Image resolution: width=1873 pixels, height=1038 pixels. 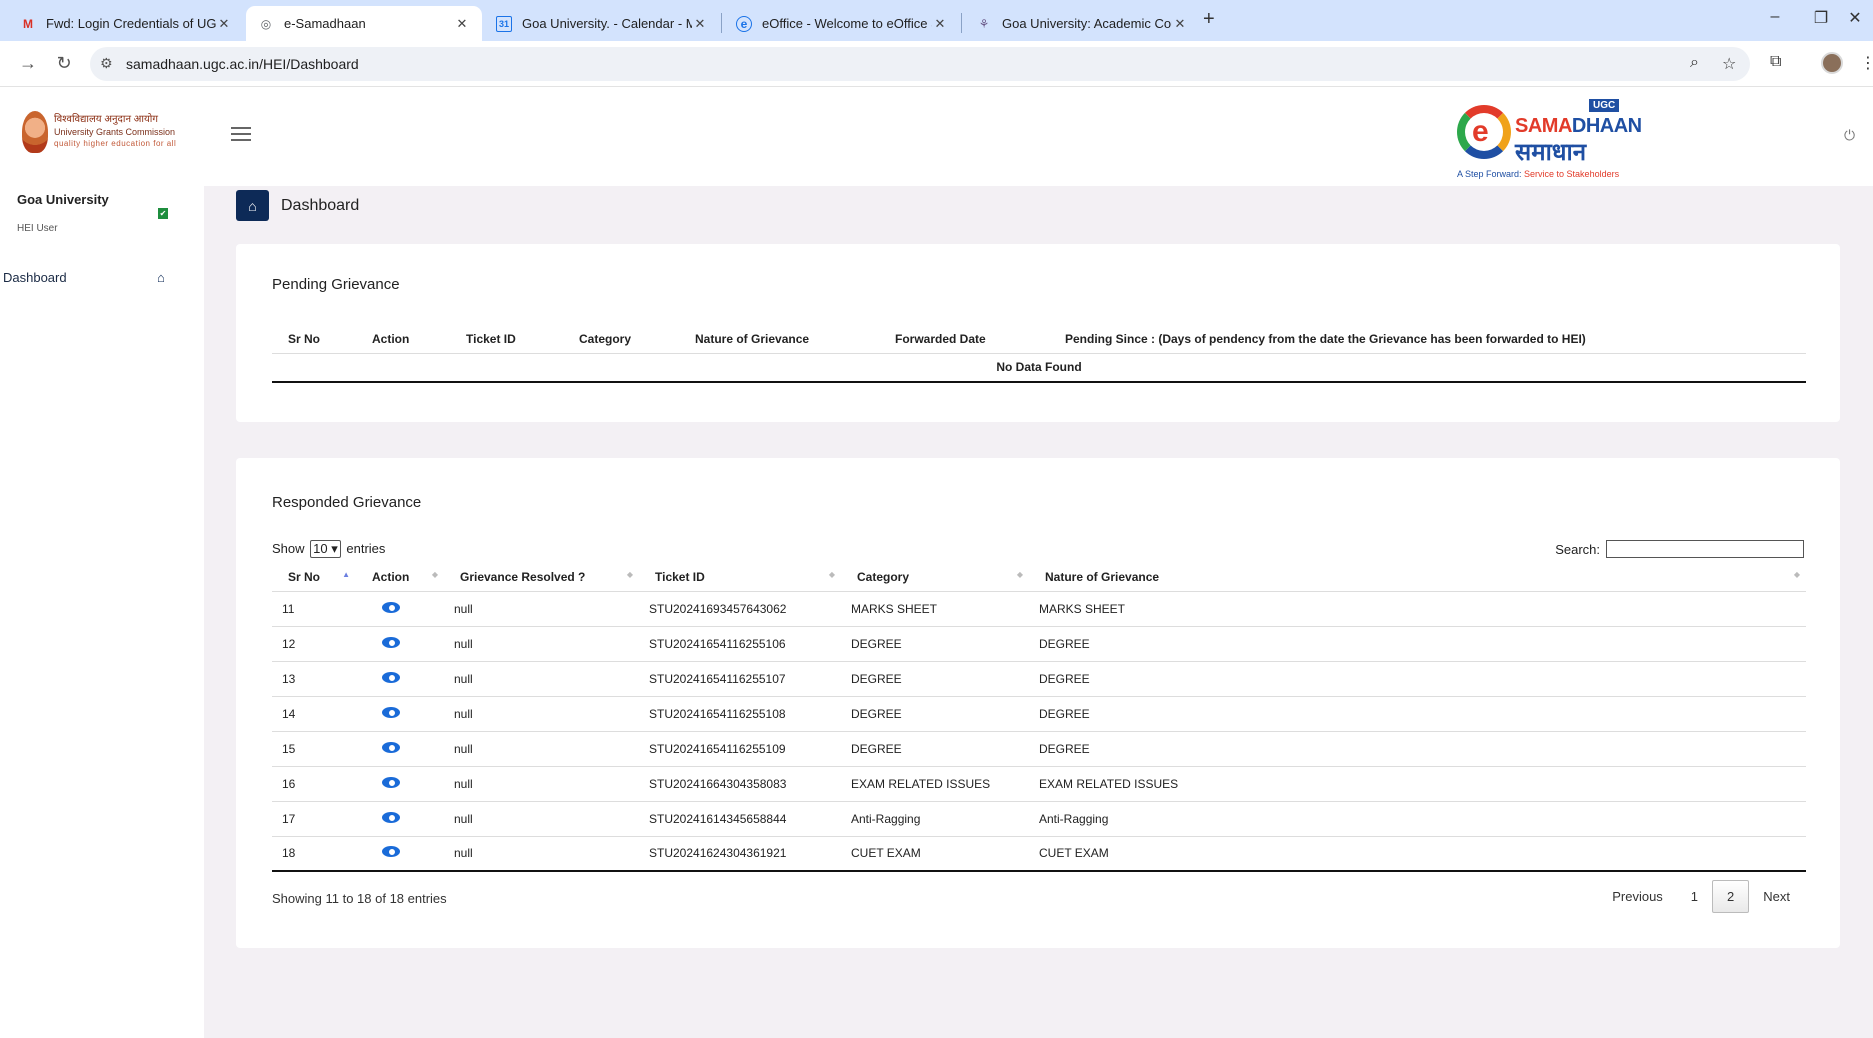 What do you see at coordinates (1729, 64) in the screenshot?
I see `bookmark-star-icon: ☆` at bounding box center [1729, 64].